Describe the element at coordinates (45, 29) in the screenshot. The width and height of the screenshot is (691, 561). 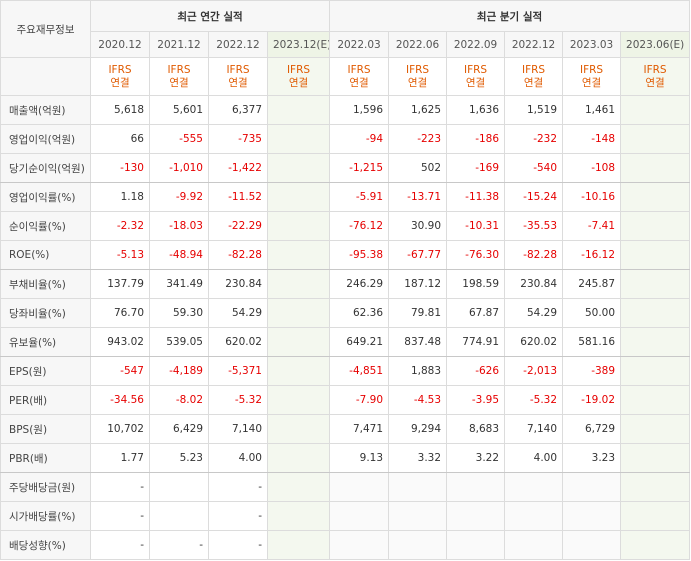
I see `table-corner-title: 주요재무정보` at that location.